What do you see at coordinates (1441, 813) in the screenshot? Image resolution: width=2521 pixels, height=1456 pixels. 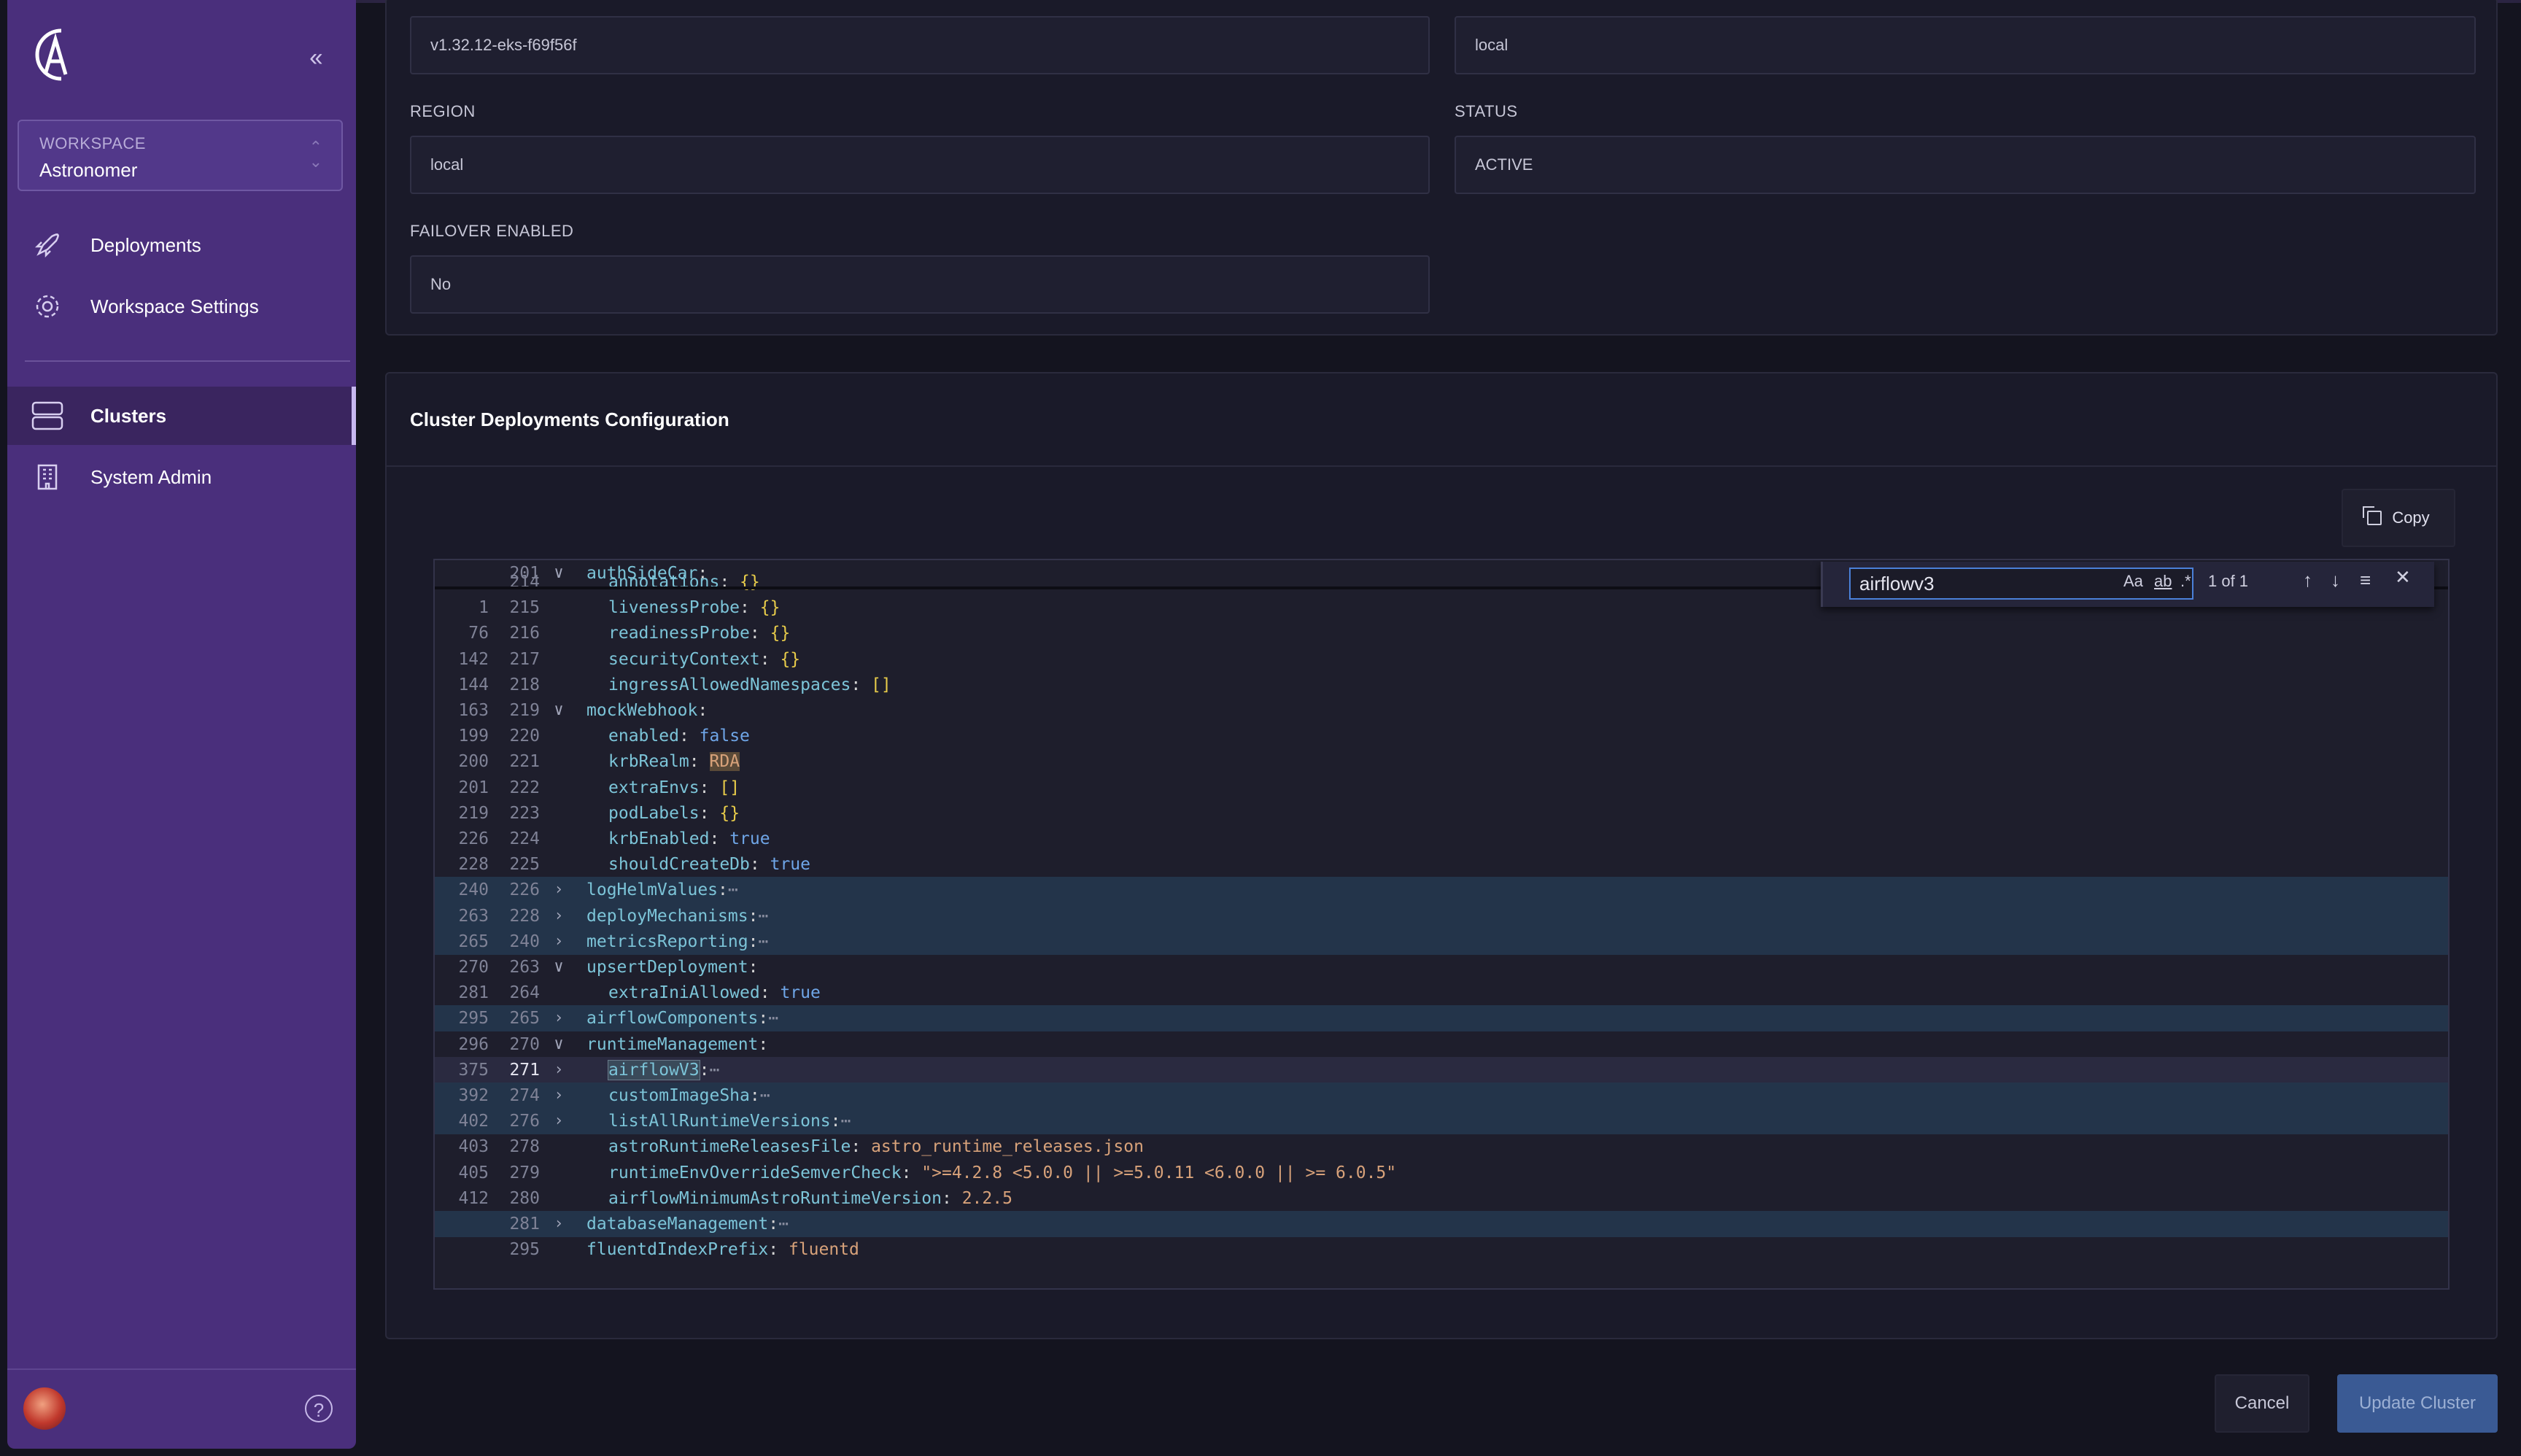 I see `code-line: 219 223 podLabels: {}` at bounding box center [1441, 813].